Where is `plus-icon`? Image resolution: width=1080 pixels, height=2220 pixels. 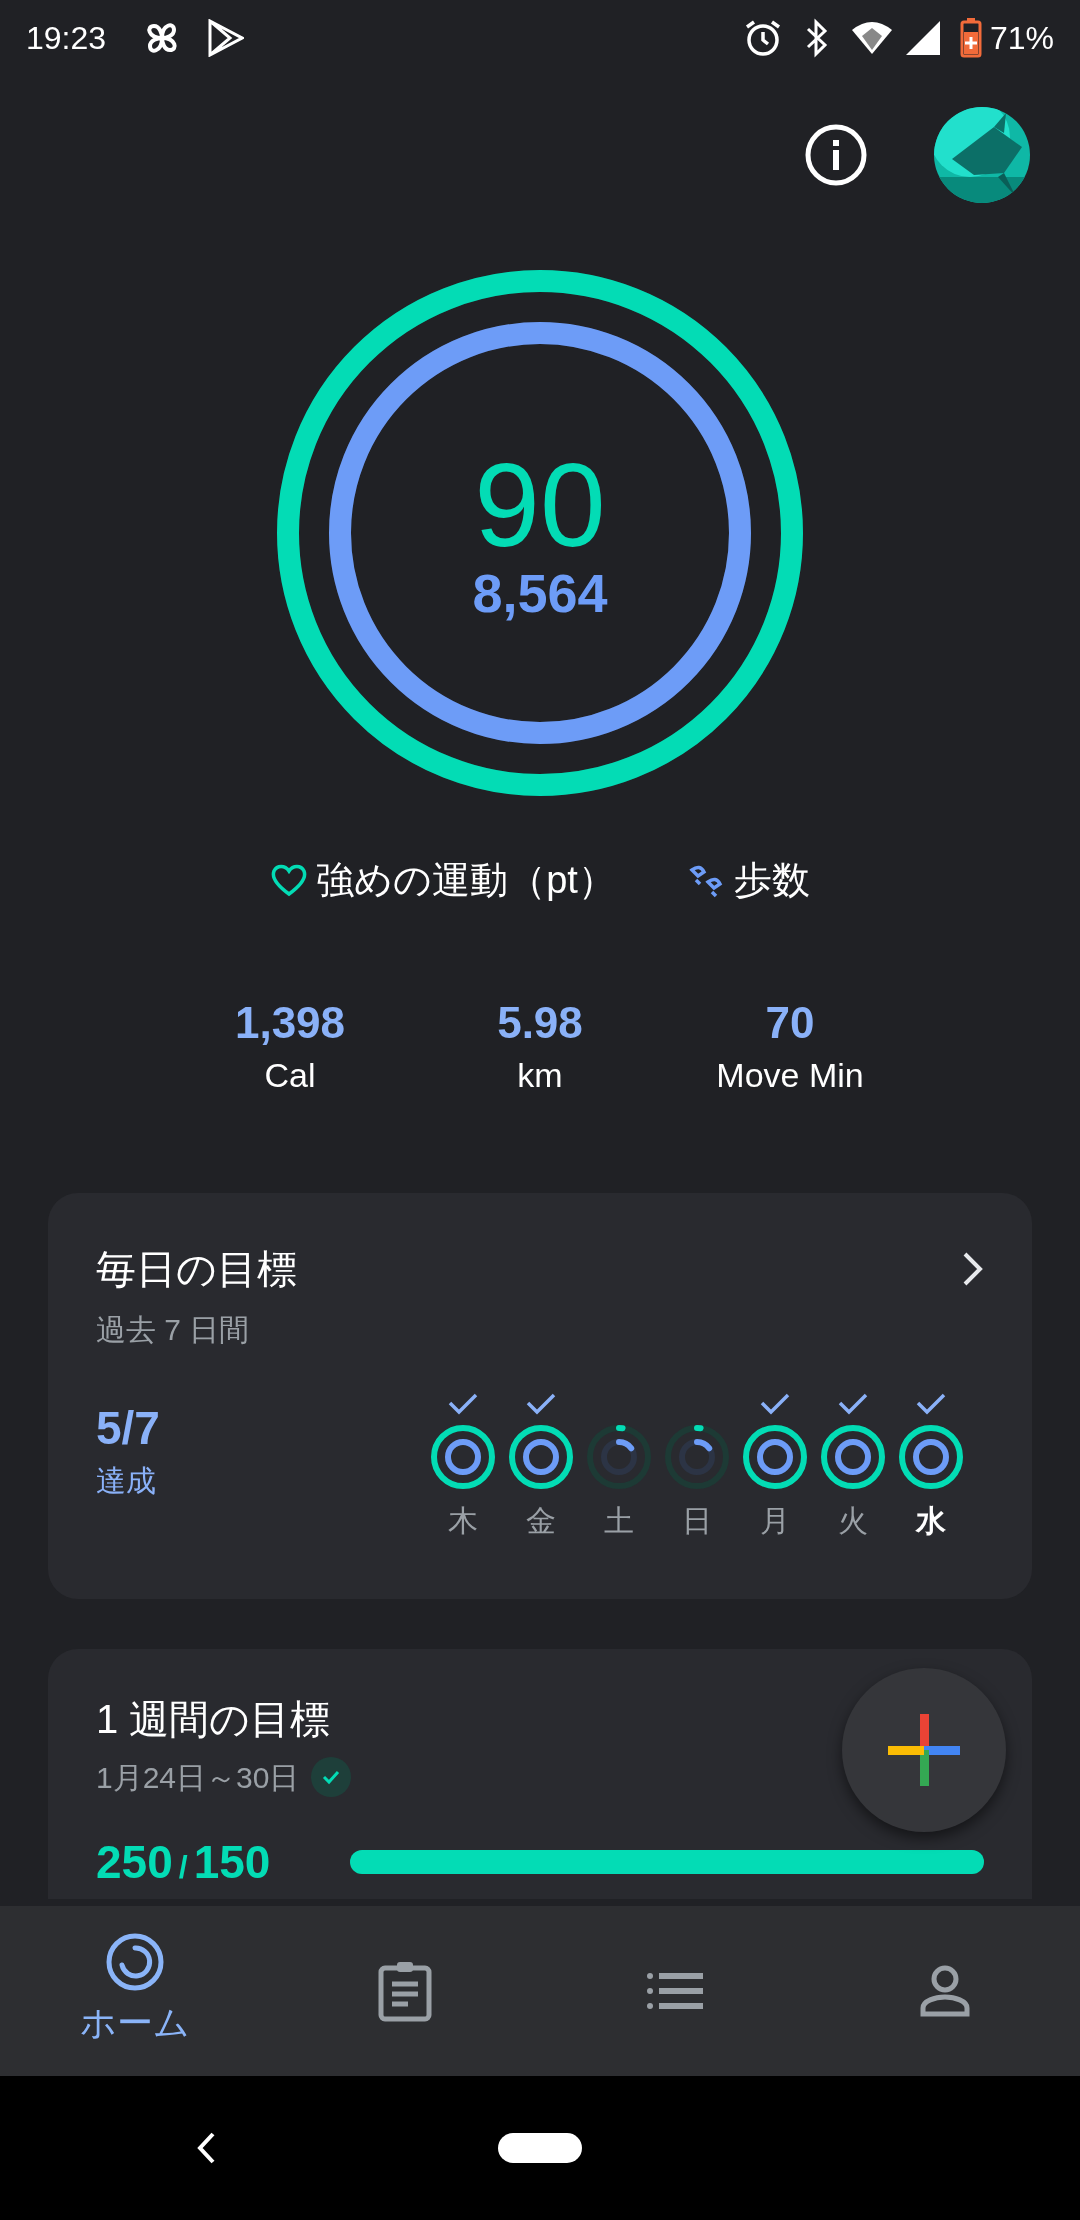
plus-icon is located at coordinates (924, 1750).